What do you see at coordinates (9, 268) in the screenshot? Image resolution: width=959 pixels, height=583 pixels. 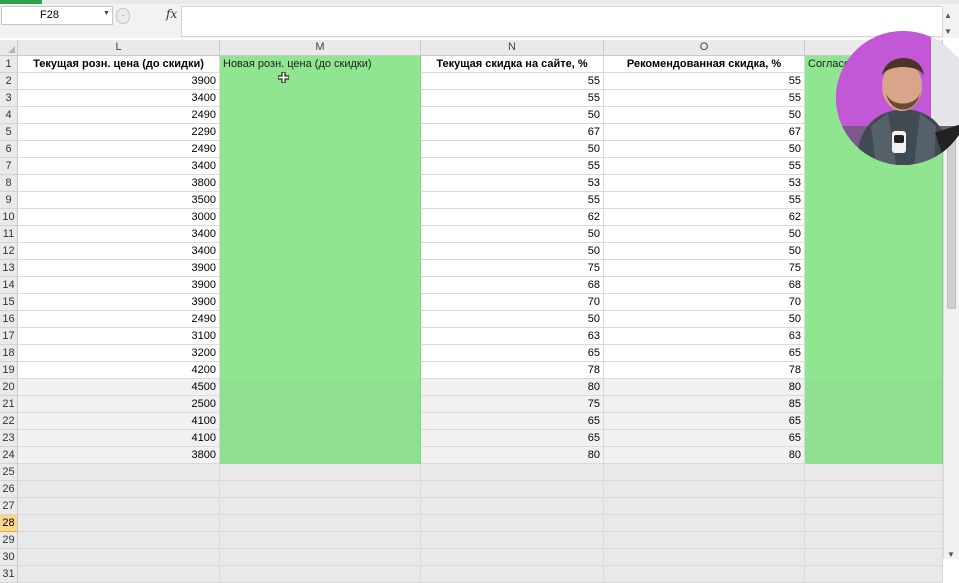 I see `row-header: 13` at bounding box center [9, 268].